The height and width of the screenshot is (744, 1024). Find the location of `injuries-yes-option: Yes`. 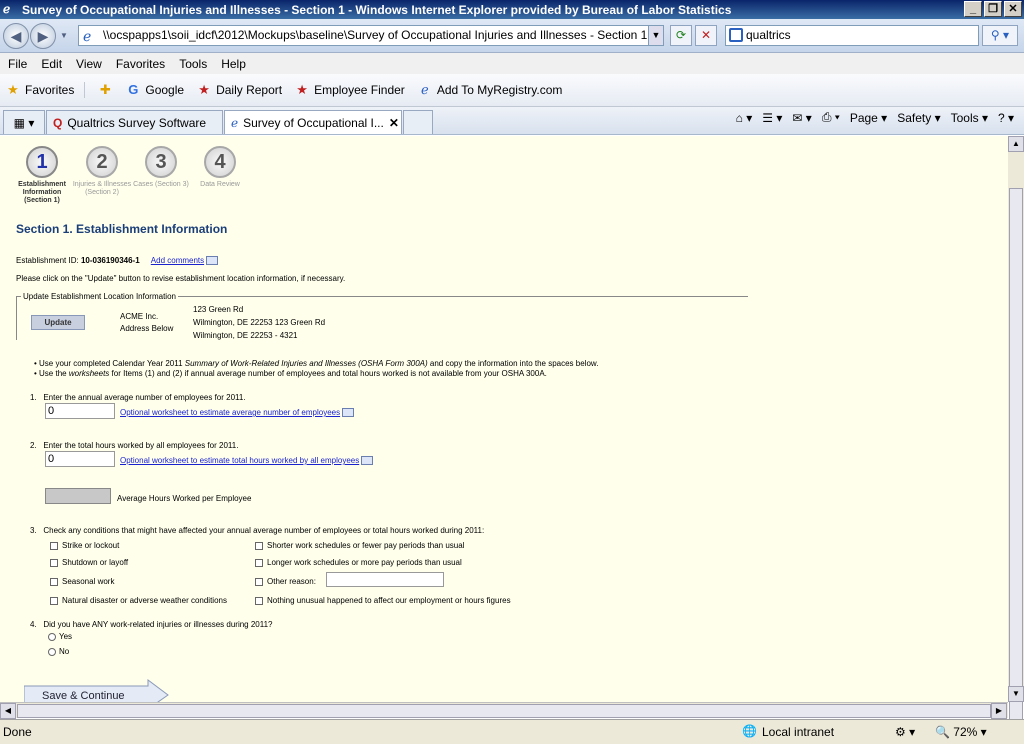

injuries-yes-option: Yes is located at coordinates (60, 636).